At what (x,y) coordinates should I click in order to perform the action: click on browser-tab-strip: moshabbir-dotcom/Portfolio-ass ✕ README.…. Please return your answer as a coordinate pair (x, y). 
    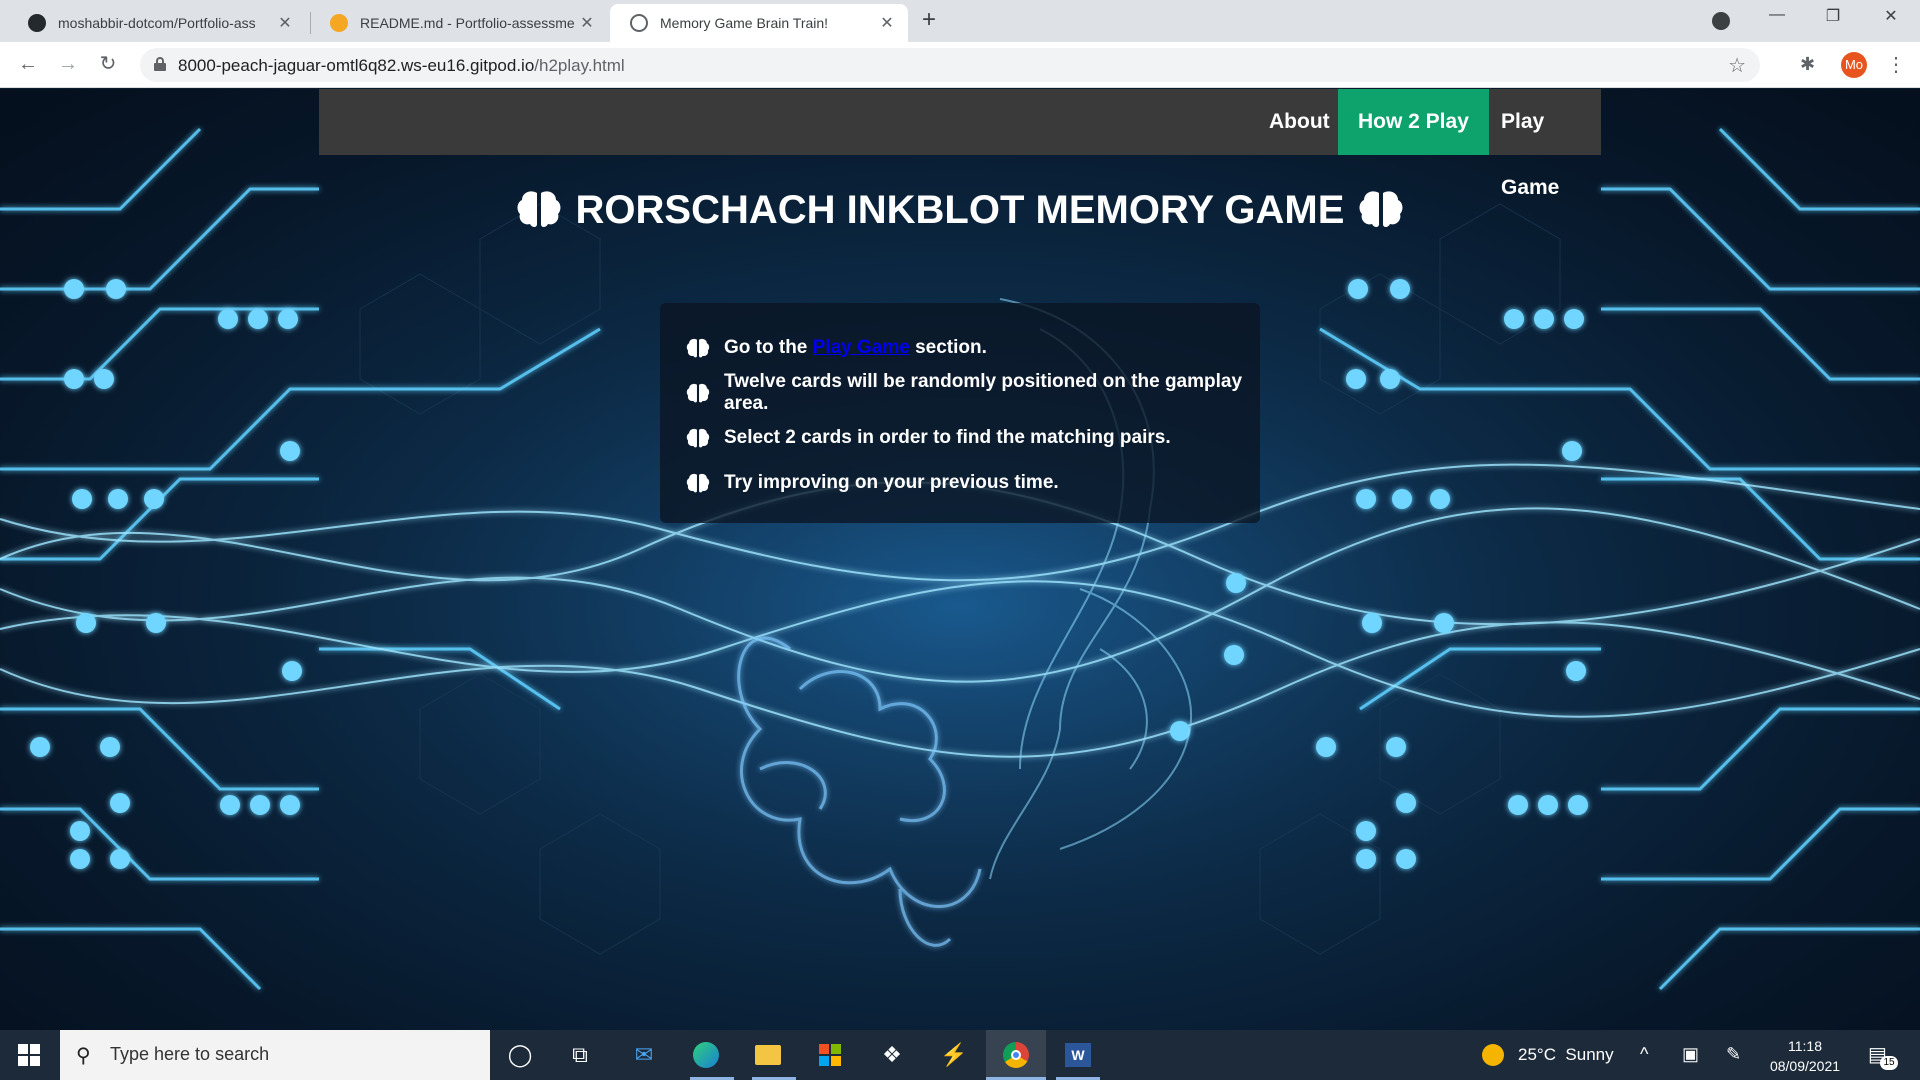
    Looking at the image, I should click on (960, 21).